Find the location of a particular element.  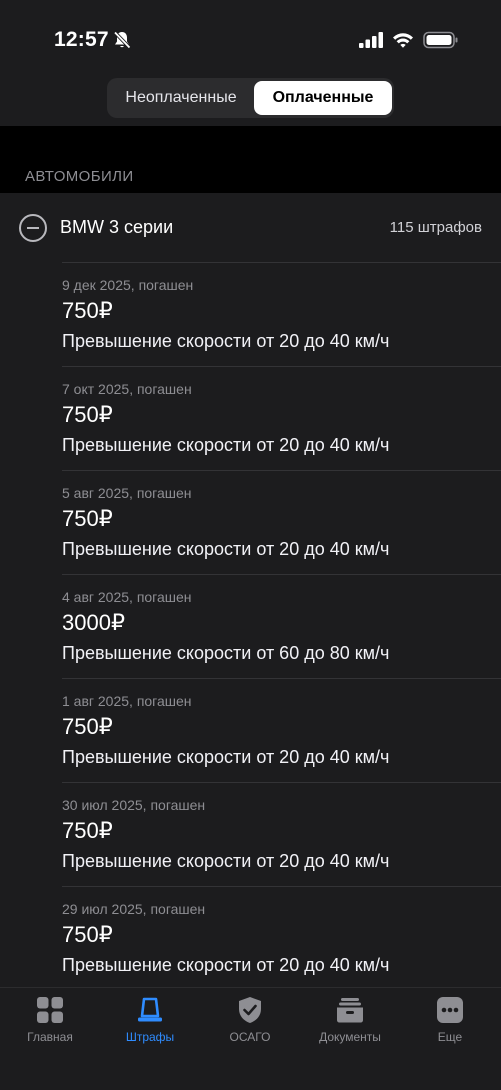

tab-home: Главная is located at coordinates (50, 1024).